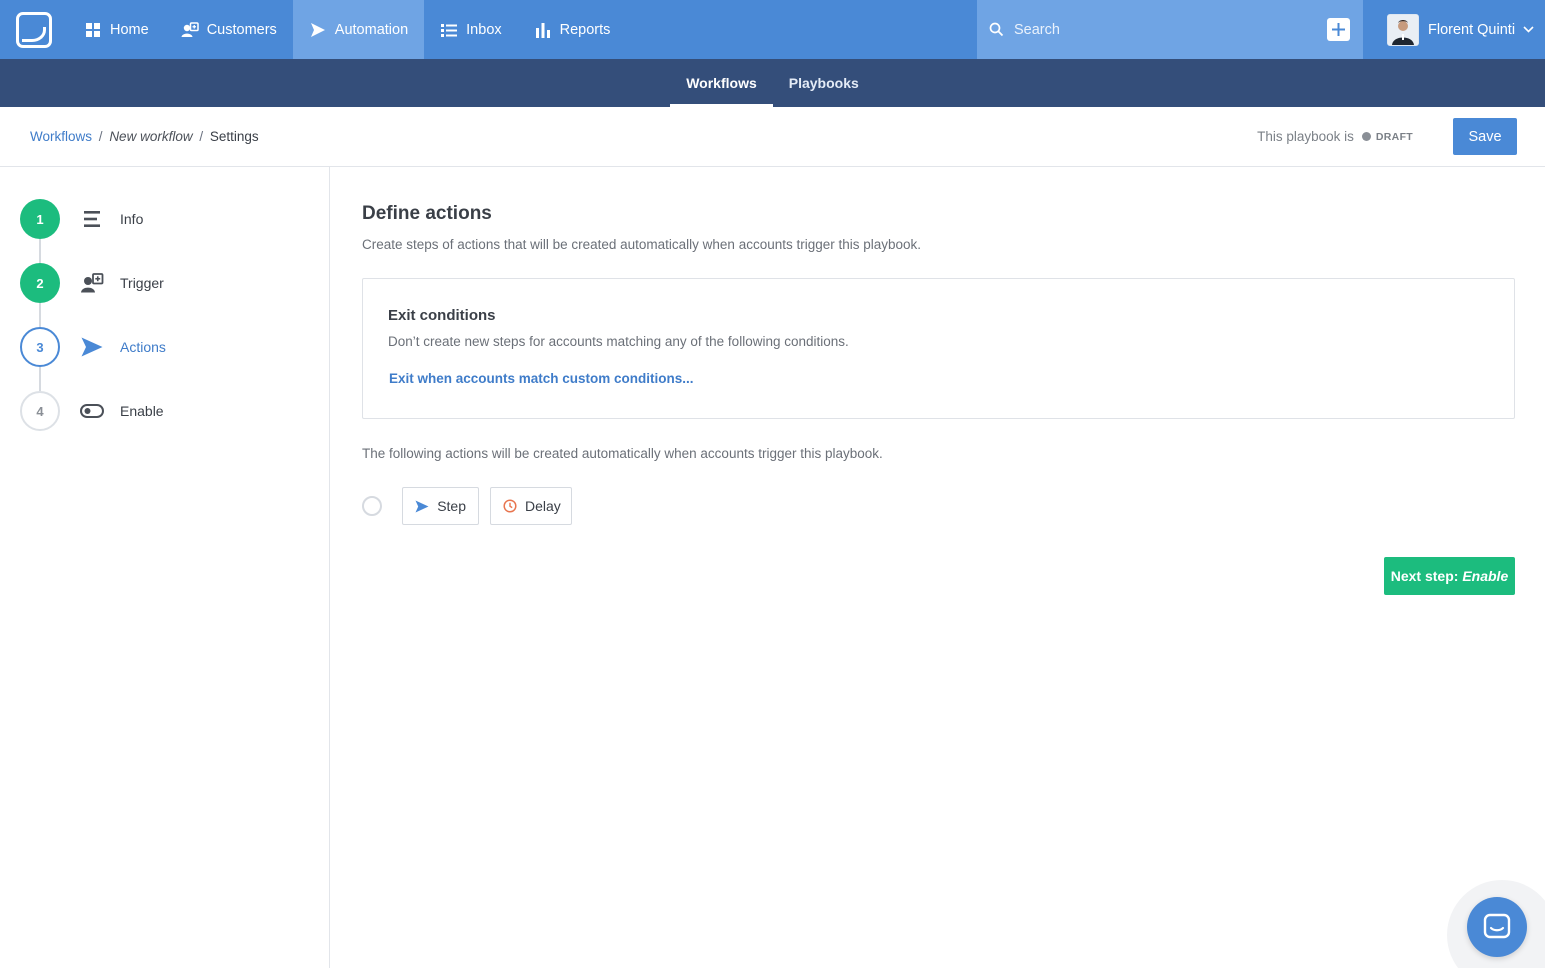 This screenshot has height=968, width=1545. I want to click on app-logo, so click(34, 29).